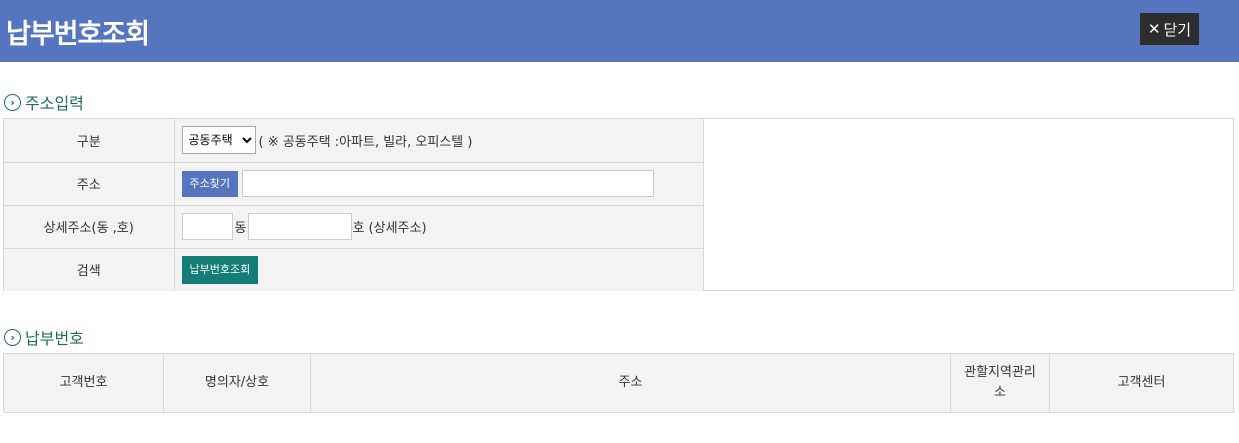 Image resolution: width=1239 pixels, height=443 pixels. What do you see at coordinates (83, 383) in the screenshot?
I see `column-header-customer-number: 고객번호` at bounding box center [83, 383].